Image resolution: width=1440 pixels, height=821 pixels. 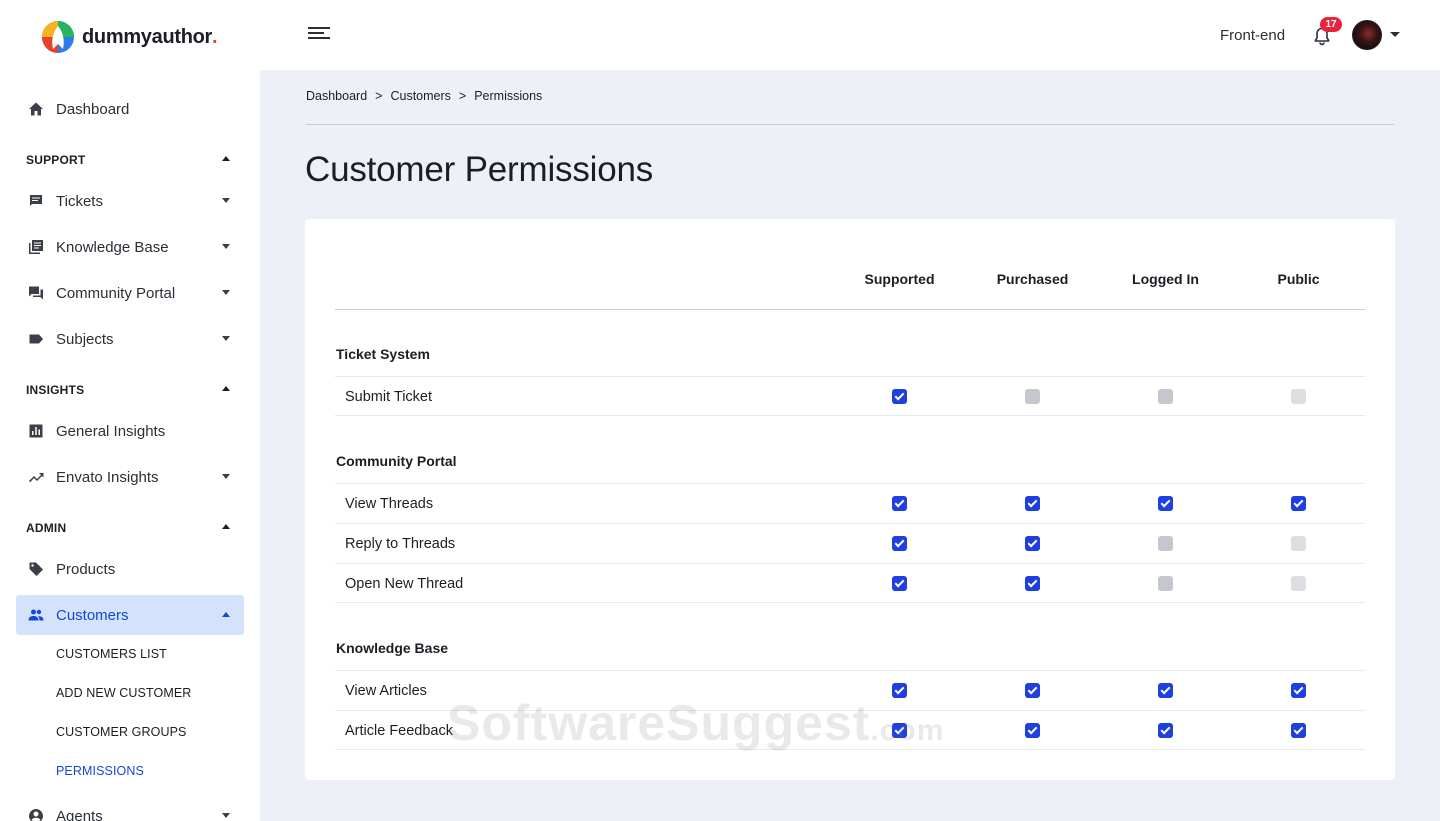 I want to click on sidebar-item-knowledge-base: Knowledge Base, so click(x=130, y=247).